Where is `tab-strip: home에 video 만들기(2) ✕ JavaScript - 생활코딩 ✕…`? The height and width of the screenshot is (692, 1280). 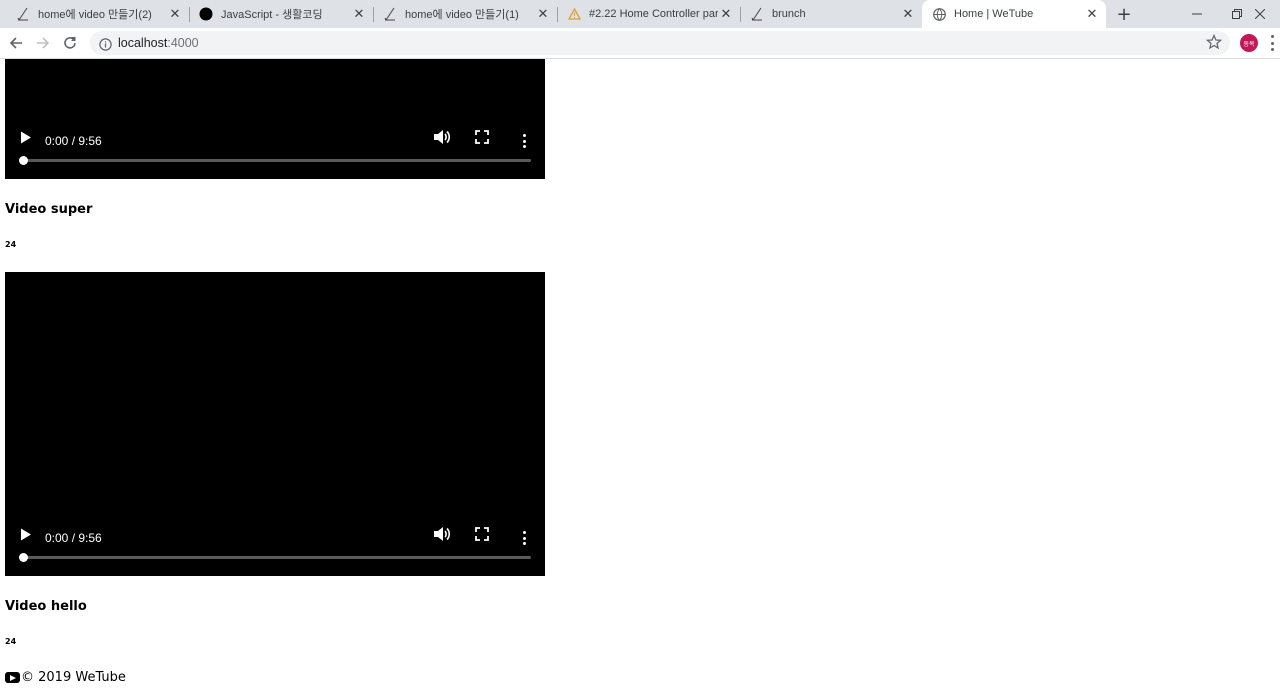
tab-strip: home에 video 만들기(2) ✕ JavaScript - 생활코딩 ✕… is located at coordinates (640, 14).